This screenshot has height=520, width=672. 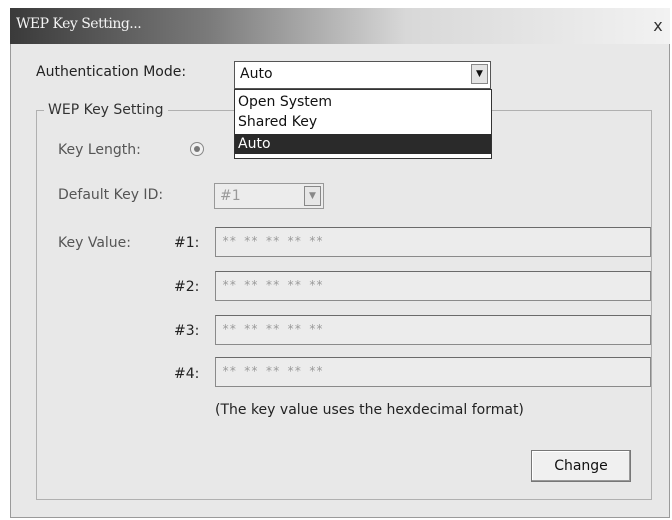 What do you see at coordinates (363, 102) in the screenshot?
I see `option-open-system: Open System` at bounding box center [363, 102].